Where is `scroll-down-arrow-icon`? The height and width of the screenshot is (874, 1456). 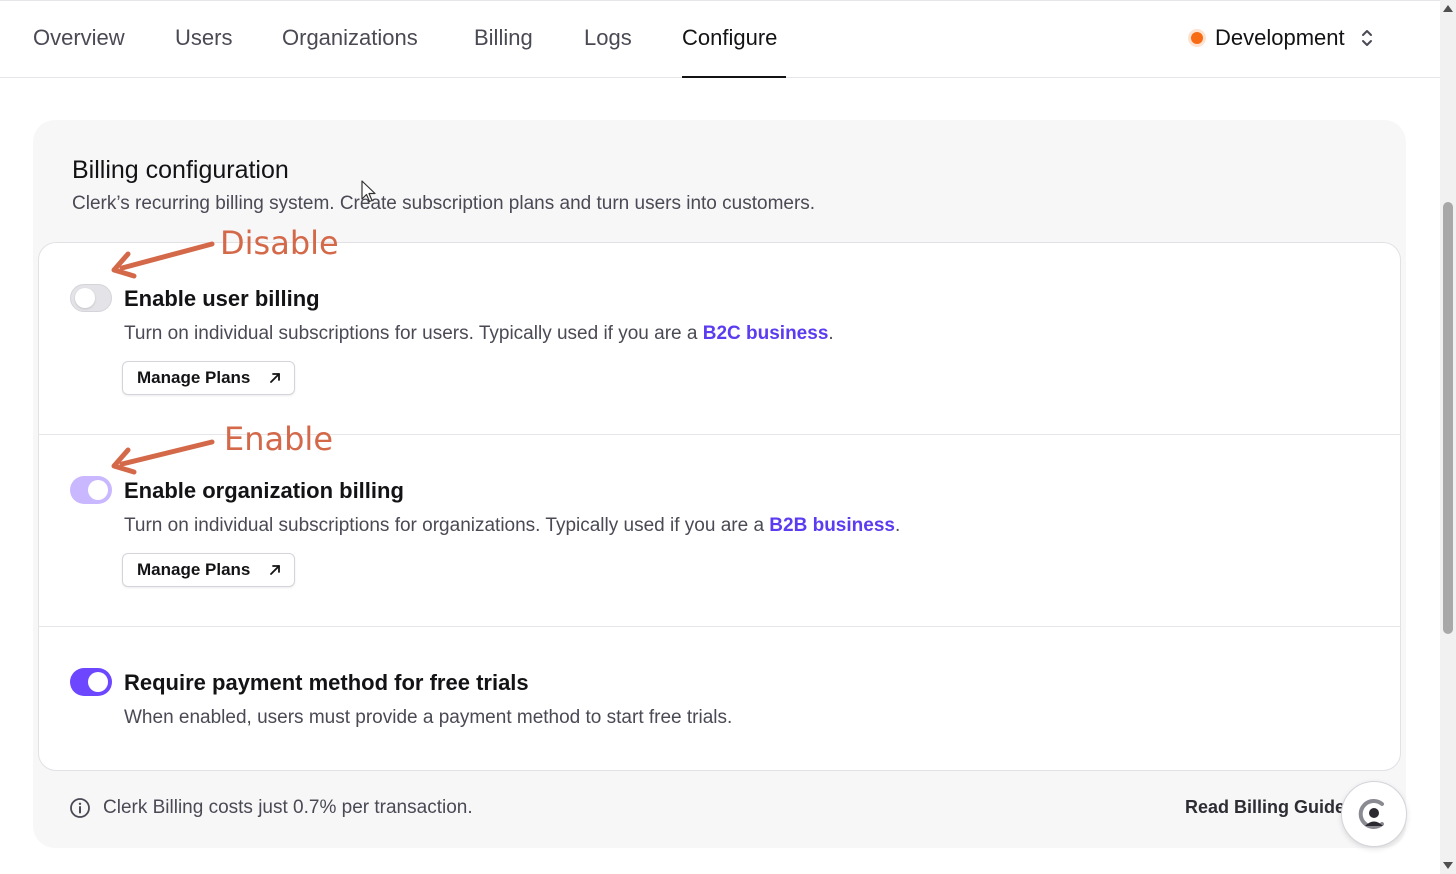 scroll-down-arrow-icon is located at coordinates (1448, 865).